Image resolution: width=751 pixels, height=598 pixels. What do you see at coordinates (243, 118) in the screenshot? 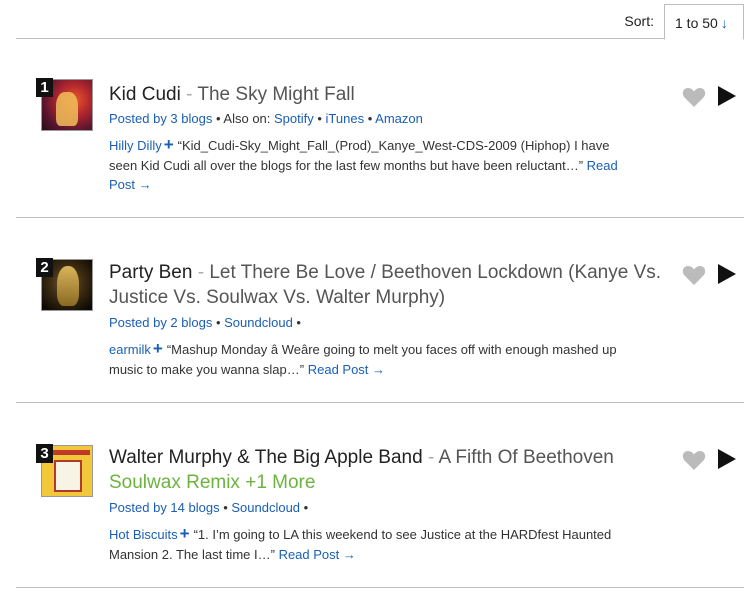
I see `also-on-label: • Also on:` at bounding box center [243, 118].